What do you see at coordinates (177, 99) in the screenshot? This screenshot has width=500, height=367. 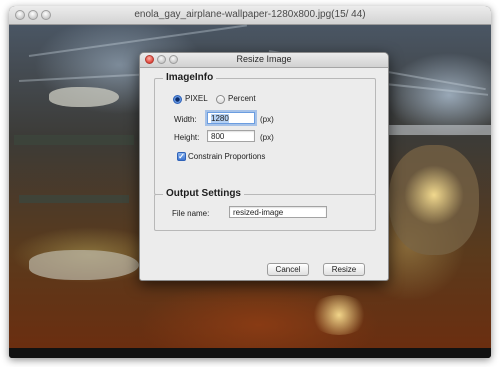 I see `radio-pixel` at bounding box center [177, 99].